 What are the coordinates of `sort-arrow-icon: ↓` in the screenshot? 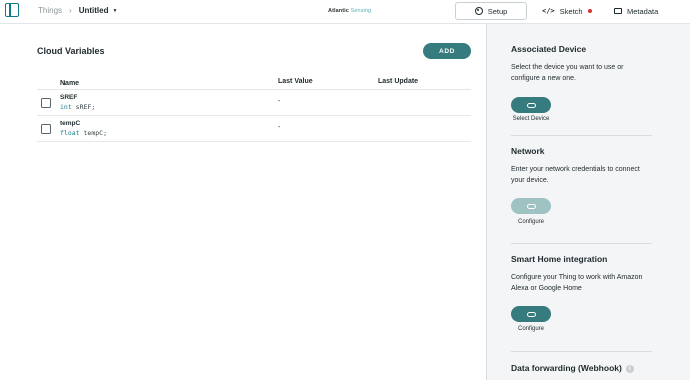 It's located at (65, 83).